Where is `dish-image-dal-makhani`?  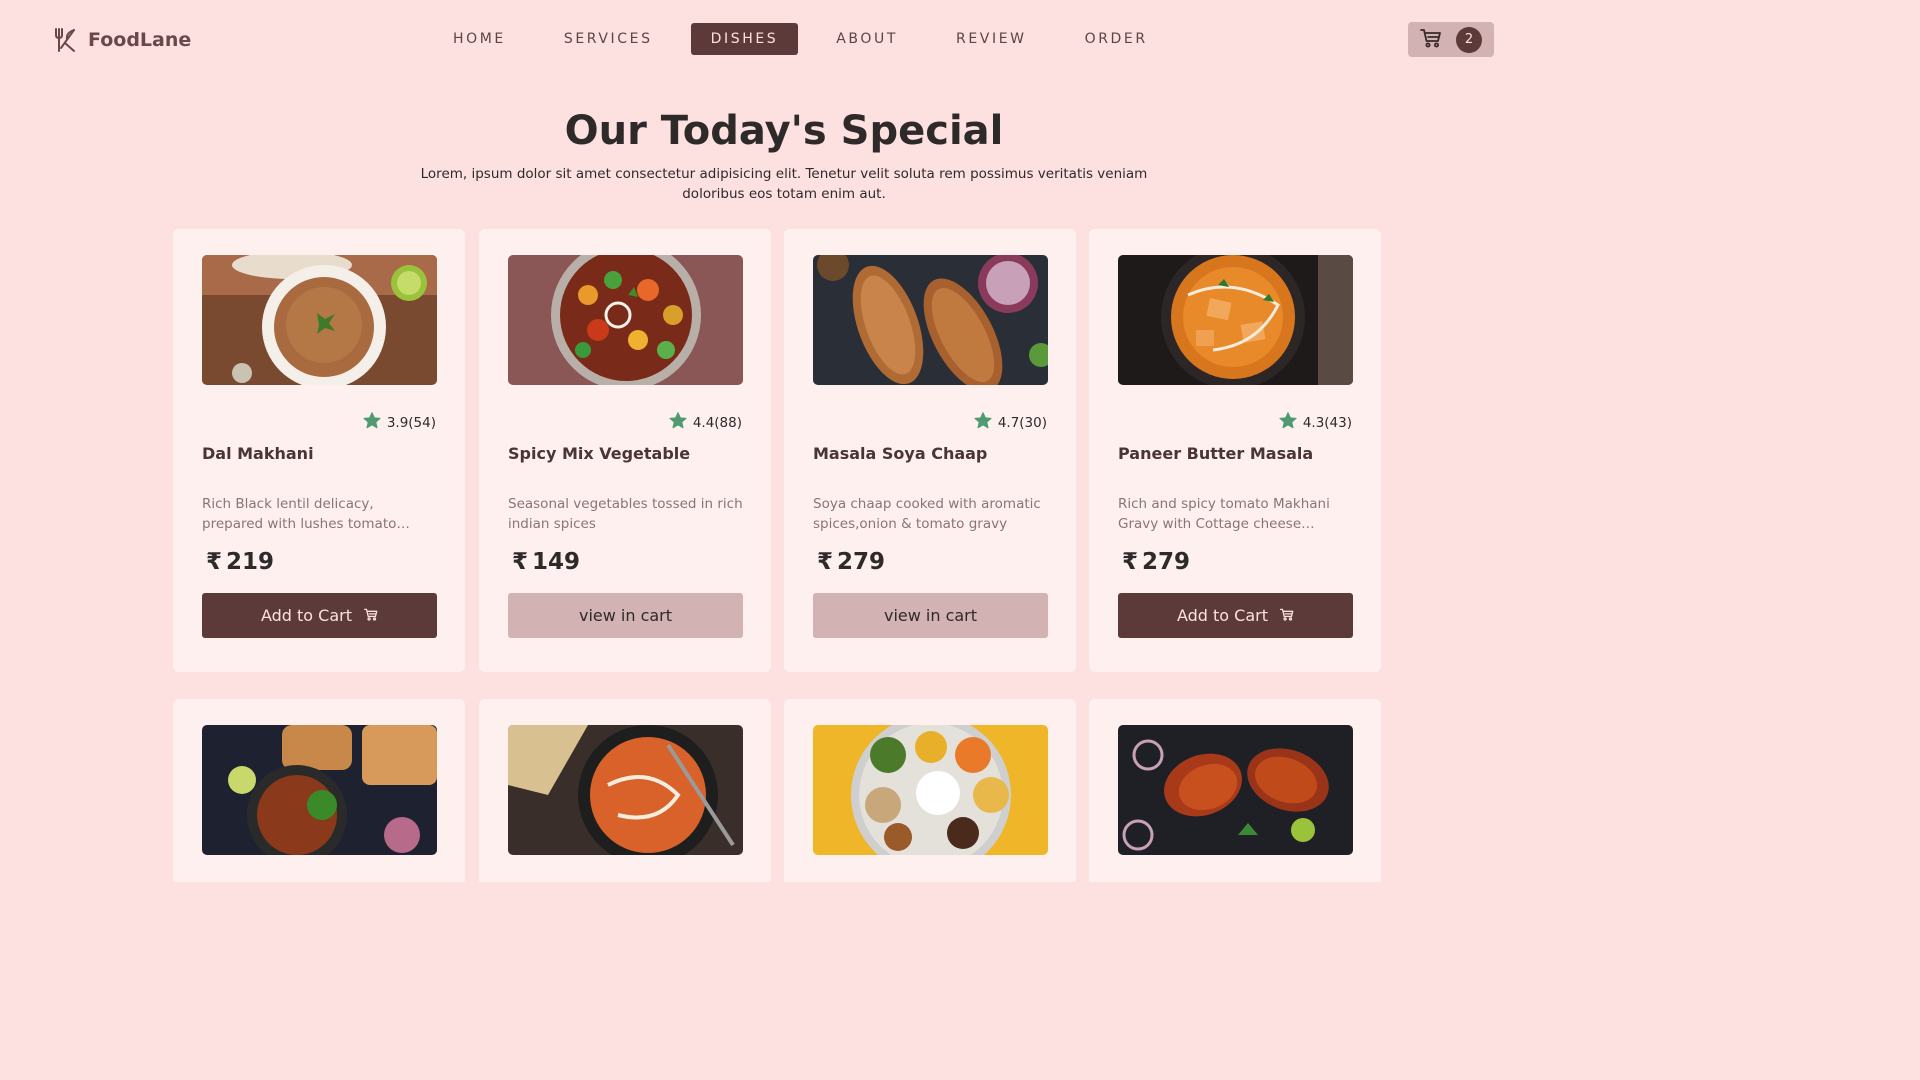 dish-image-dal-makhani is located at coordinates (319, 320).